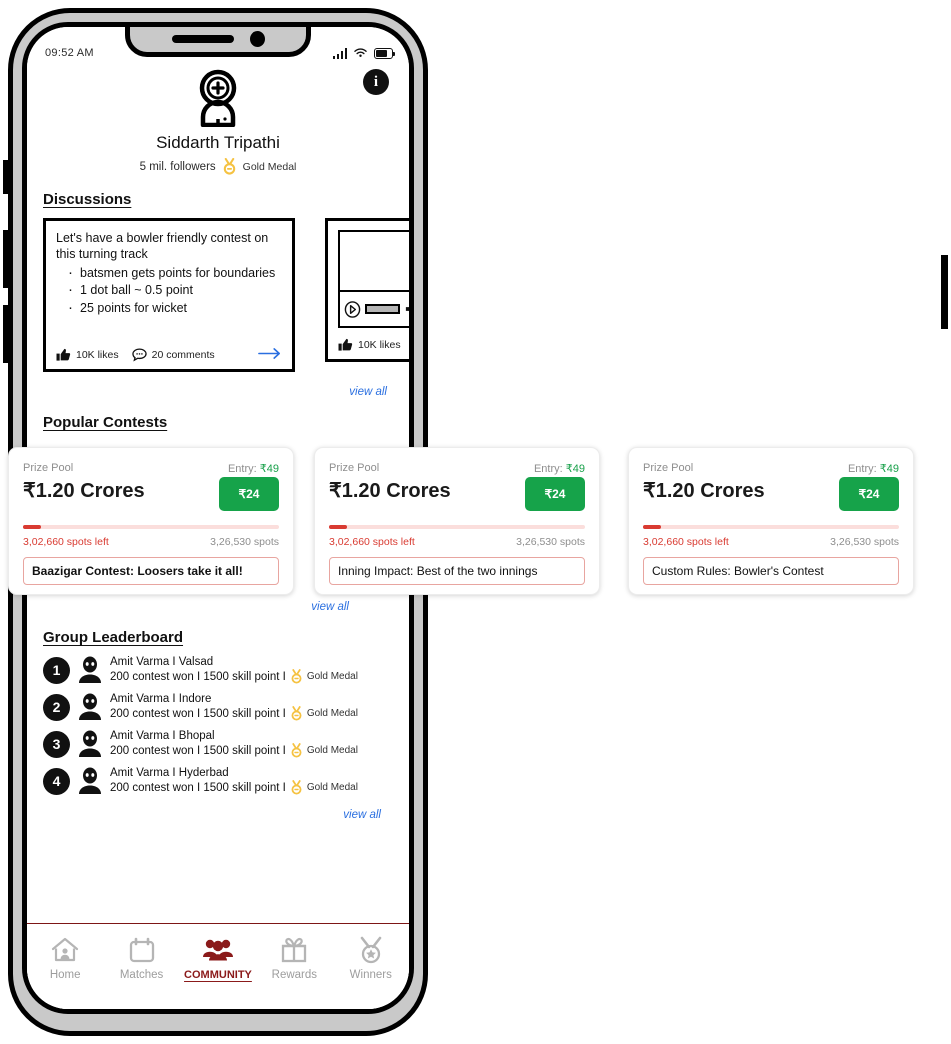  What do you see at coordinates (173, 355) in the screenshot?
I see `comment-button: 20 comments` at bounding box center [173, 355].